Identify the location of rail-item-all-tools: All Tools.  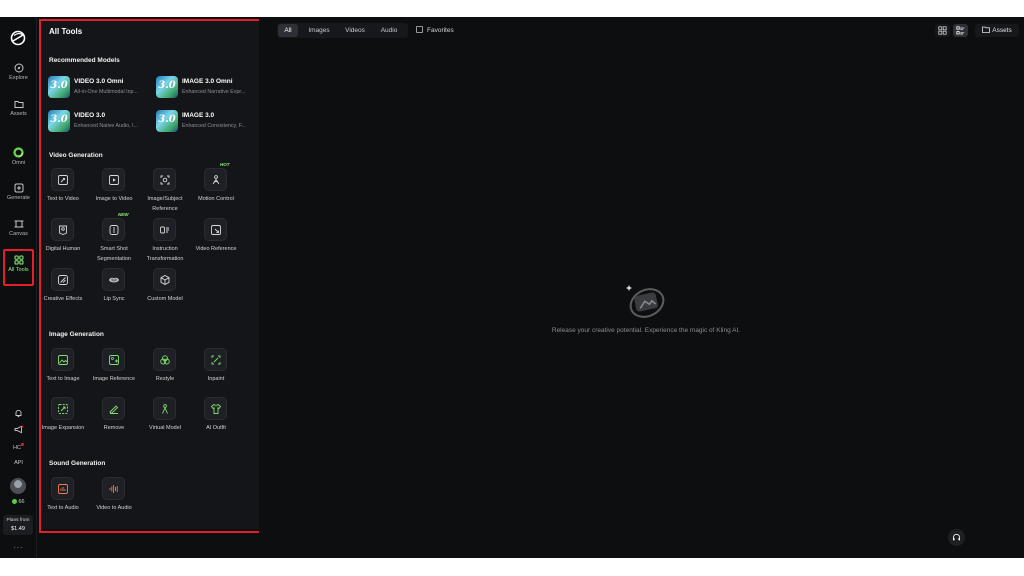
(18, 267).